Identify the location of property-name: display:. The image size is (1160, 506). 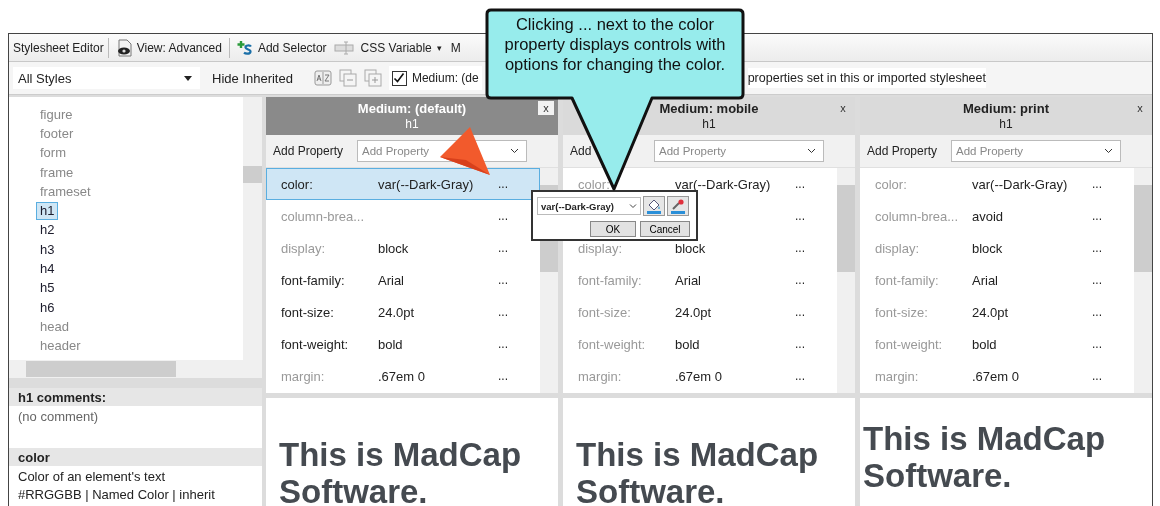
(898, 248).